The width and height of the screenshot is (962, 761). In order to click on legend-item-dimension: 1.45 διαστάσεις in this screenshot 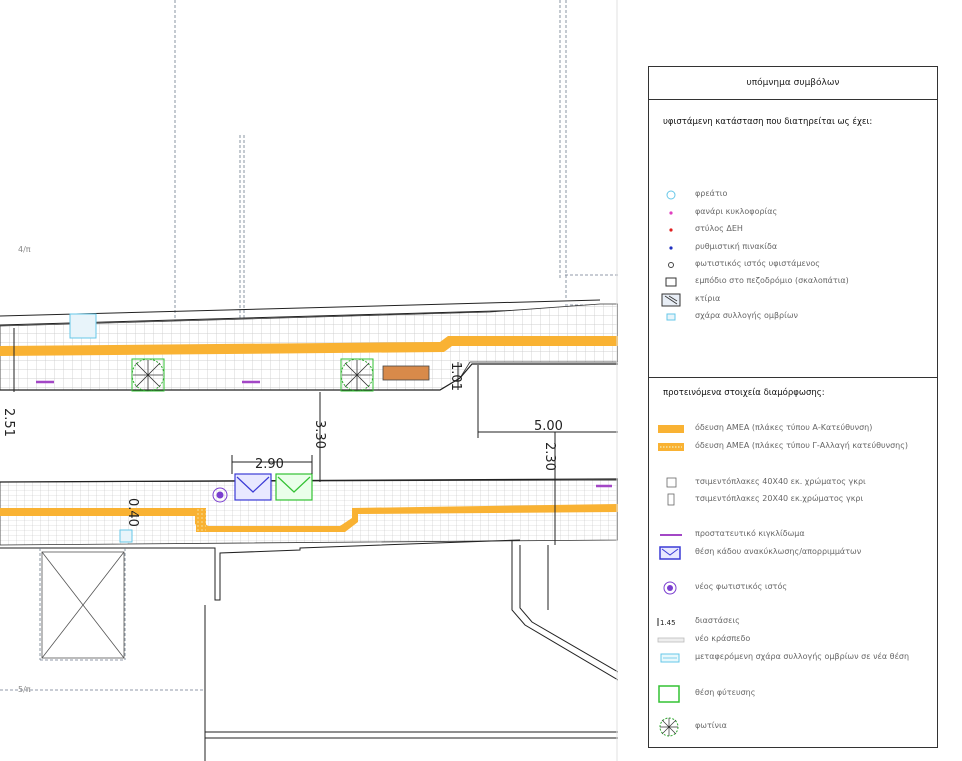, I will do `click(797, 622)`.